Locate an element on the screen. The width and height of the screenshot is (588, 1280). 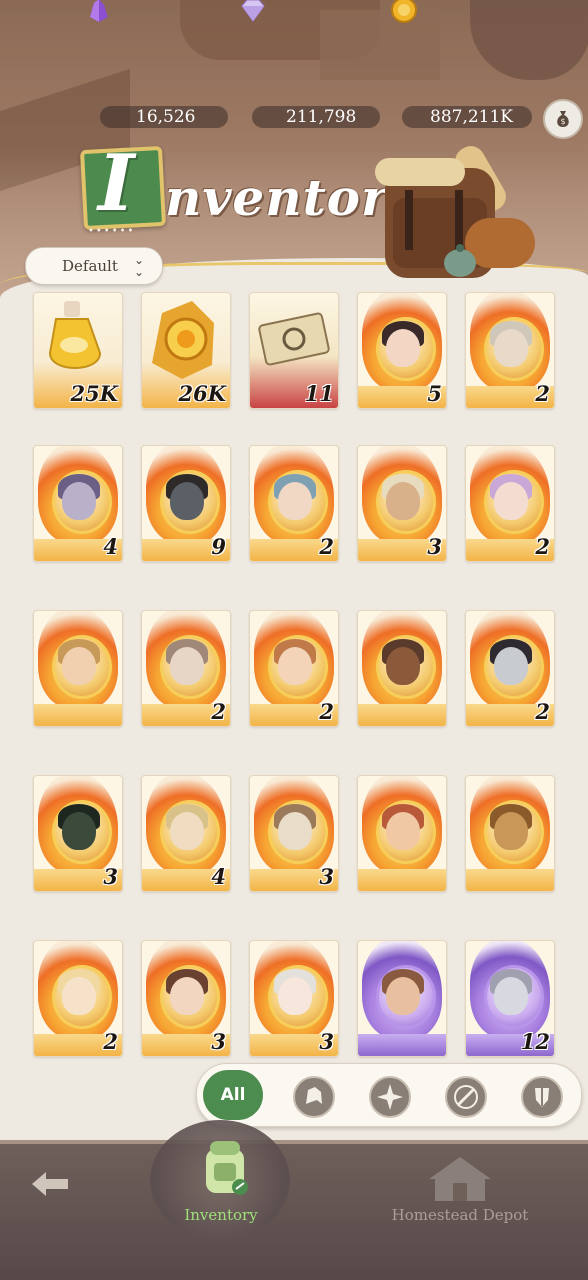
shield-sword-icon is located at coordinates (542, 1096).